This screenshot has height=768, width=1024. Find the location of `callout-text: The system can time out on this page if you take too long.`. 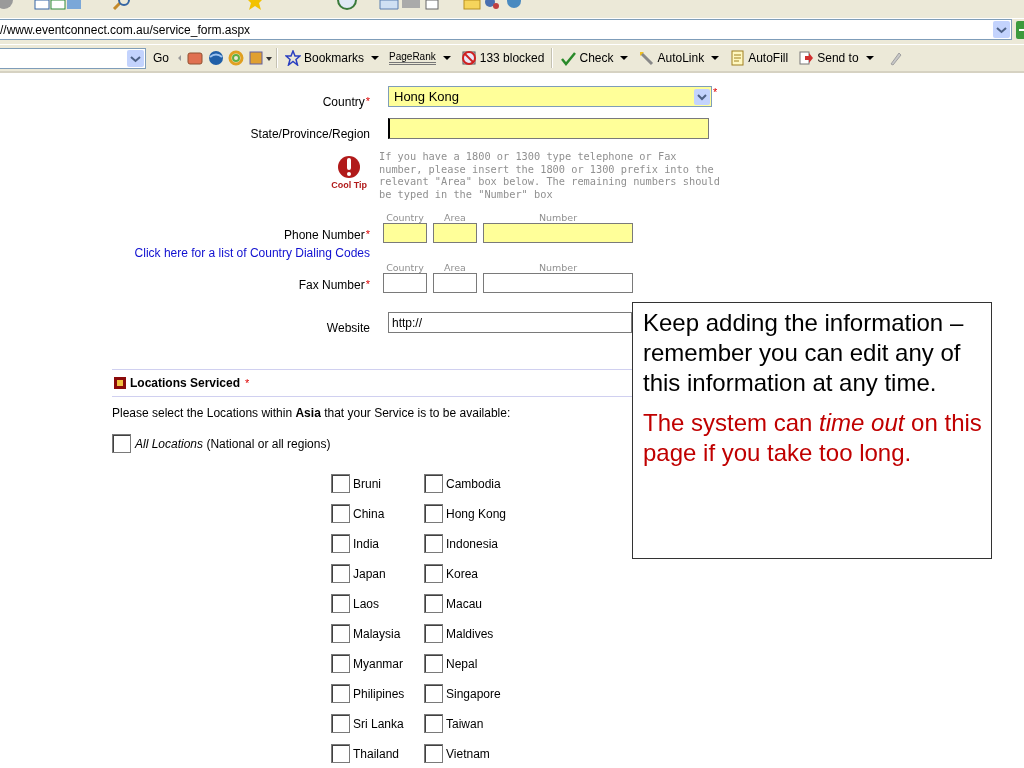

callout-text: The system can time out on this page if you take too long. is located at coordinates (813, 438).